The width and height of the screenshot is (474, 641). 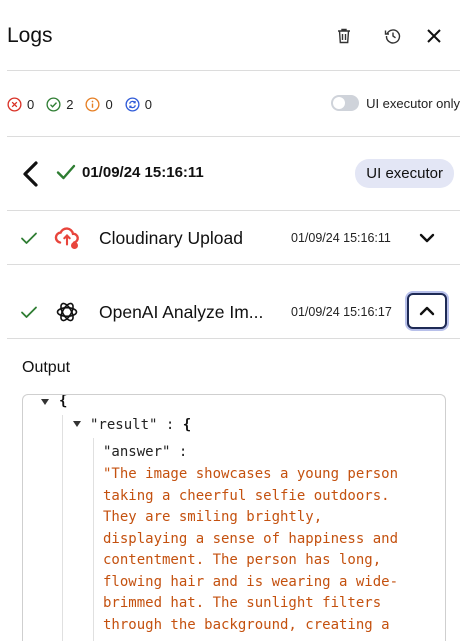 I want to click on toggle-switch, so click(x=345, y=103).